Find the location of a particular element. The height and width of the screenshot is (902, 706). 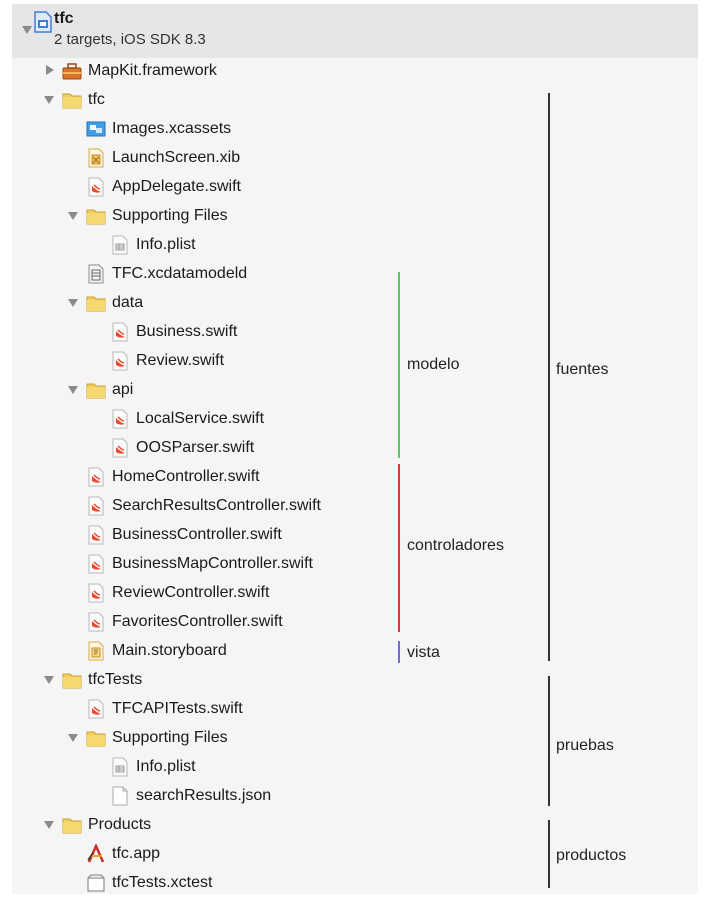

tree-file-row: TFCAPITests.swift is located at coordinates (164, 708).